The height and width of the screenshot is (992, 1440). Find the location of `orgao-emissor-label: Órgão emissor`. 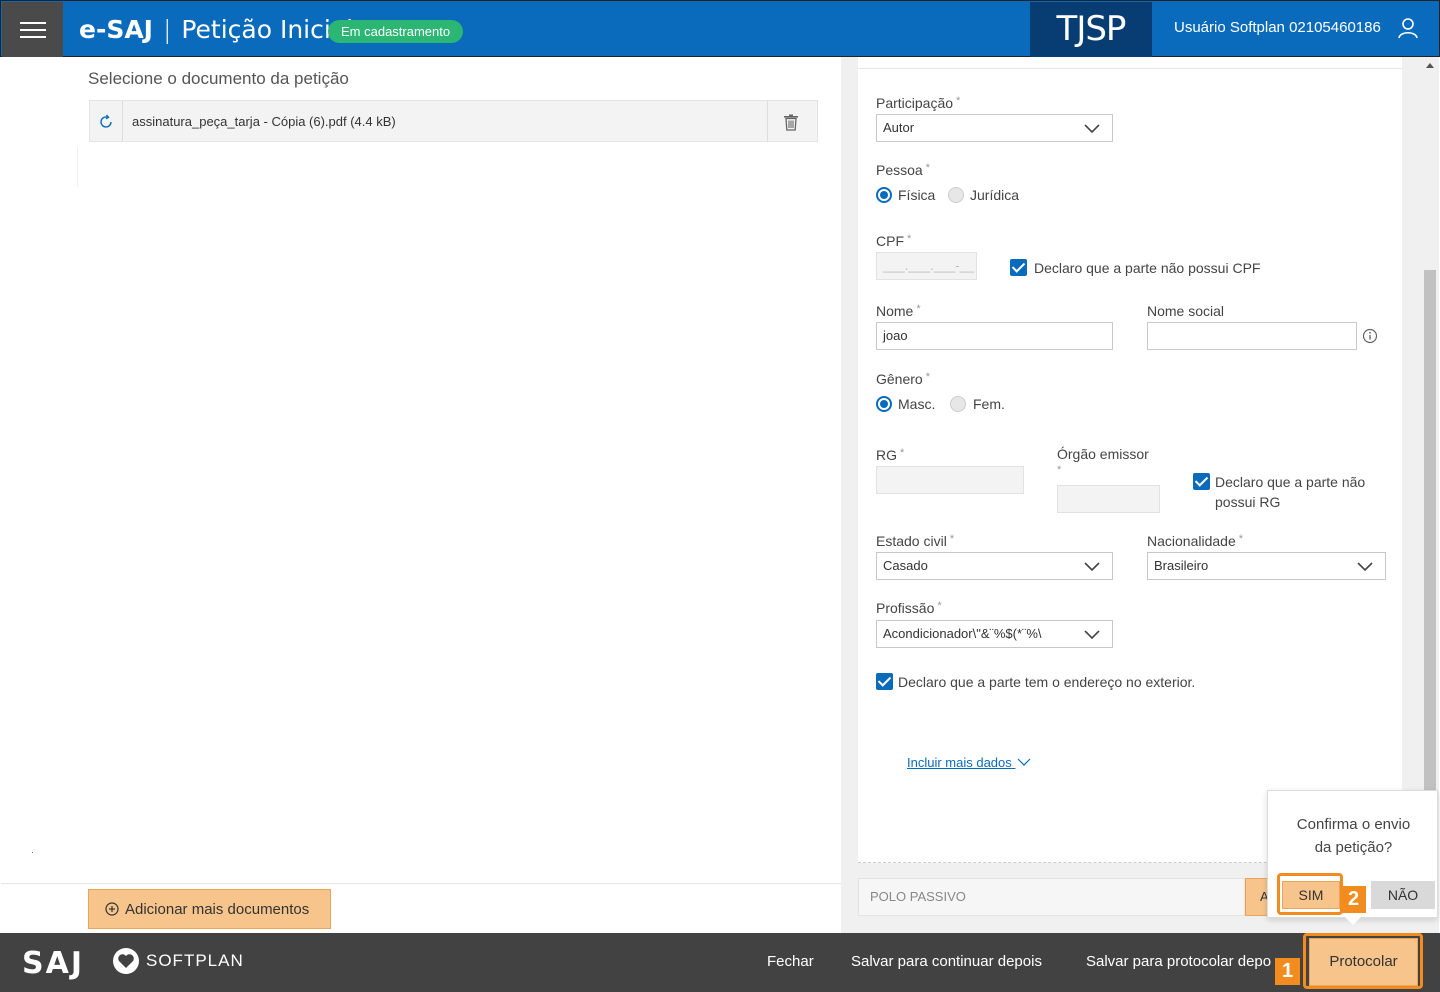

orgao-emissor-label: Órgão emissor is located at coordinates (1103, 454).